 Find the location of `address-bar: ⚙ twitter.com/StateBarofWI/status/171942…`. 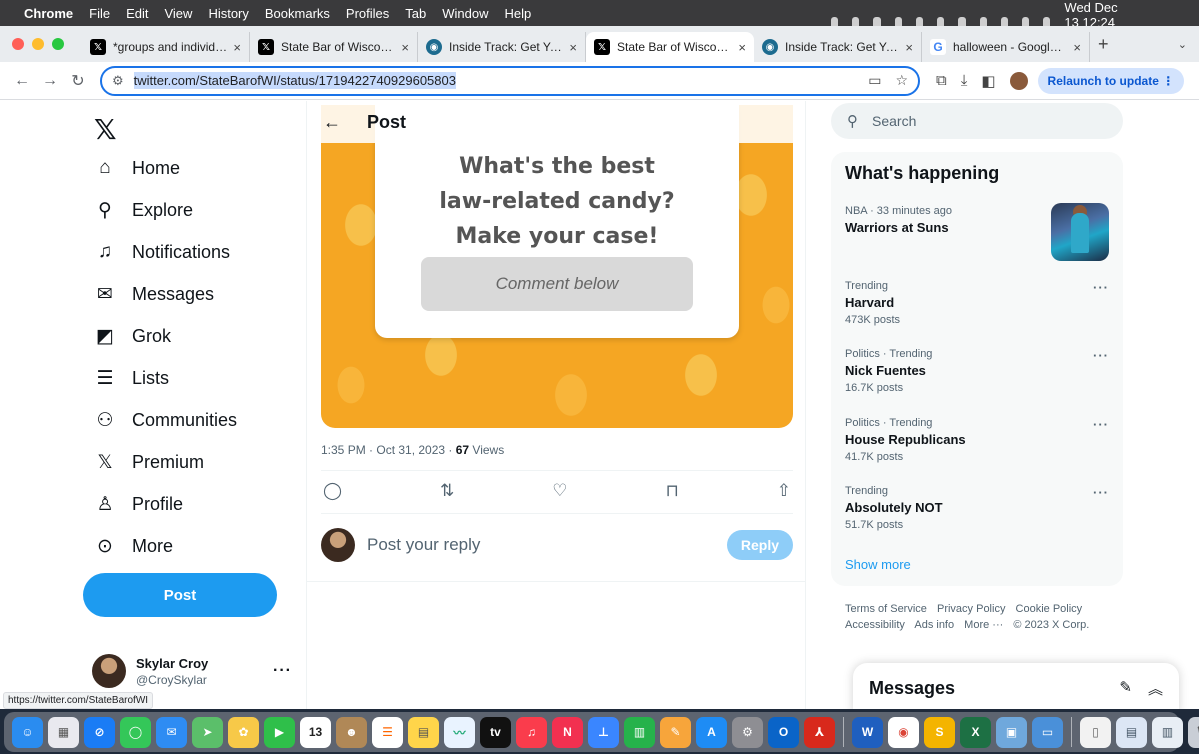

address-bar: ⚙ twitter.com/StateBarofWI/status/171942… is located at coordinates (510, 80).